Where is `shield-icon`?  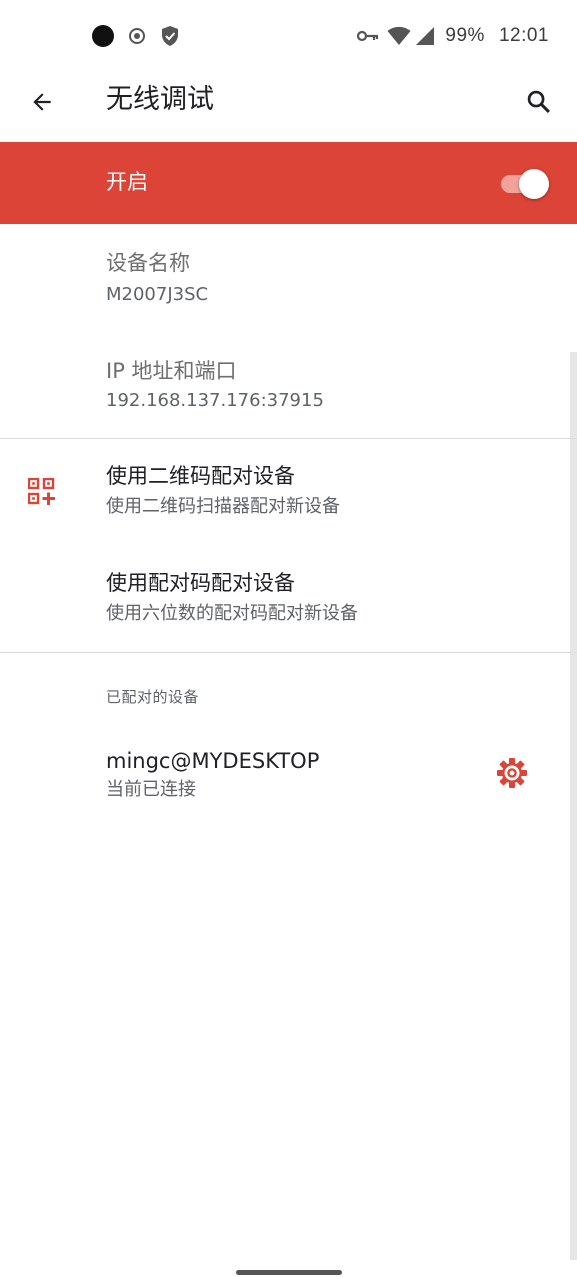
shield-icon is located at coordinates (170, 36).